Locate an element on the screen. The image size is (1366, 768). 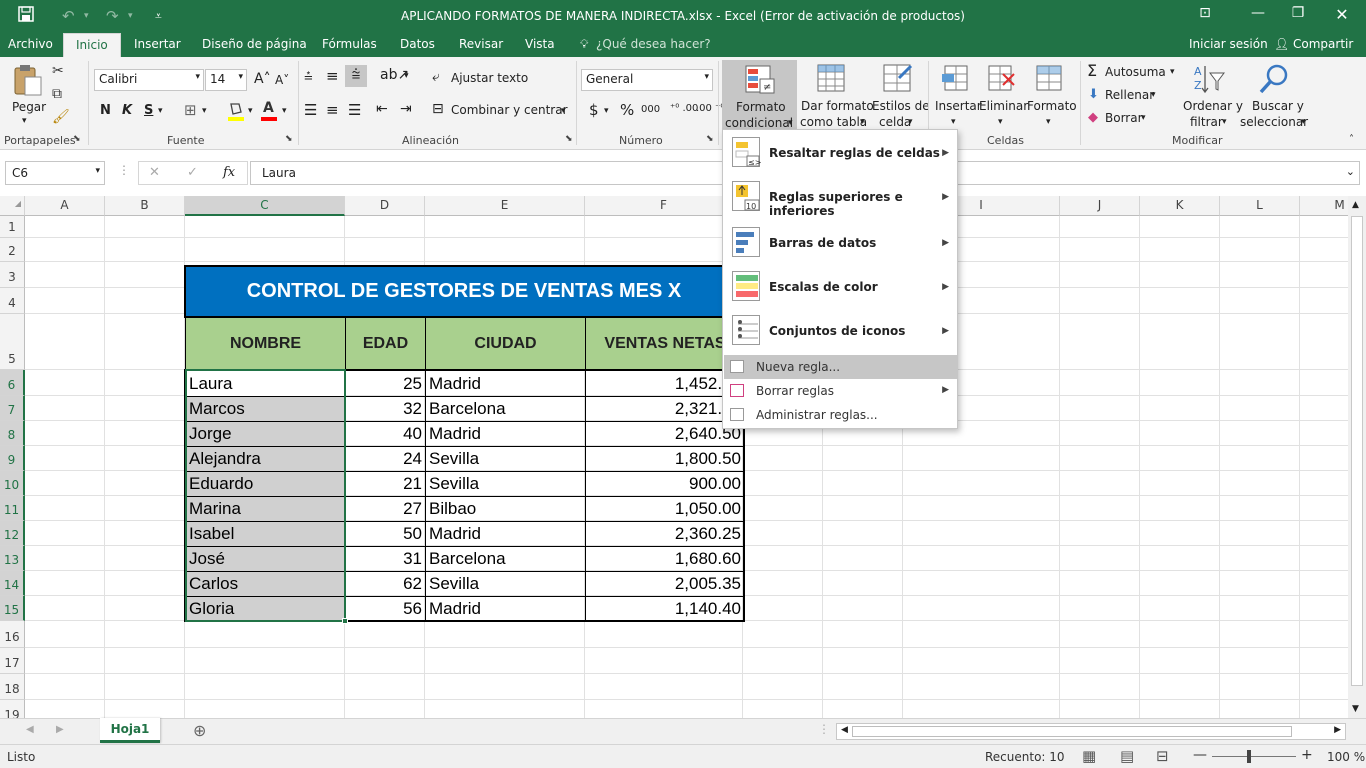
cancel-icon: ✕ is located at coordinates (154, 172).